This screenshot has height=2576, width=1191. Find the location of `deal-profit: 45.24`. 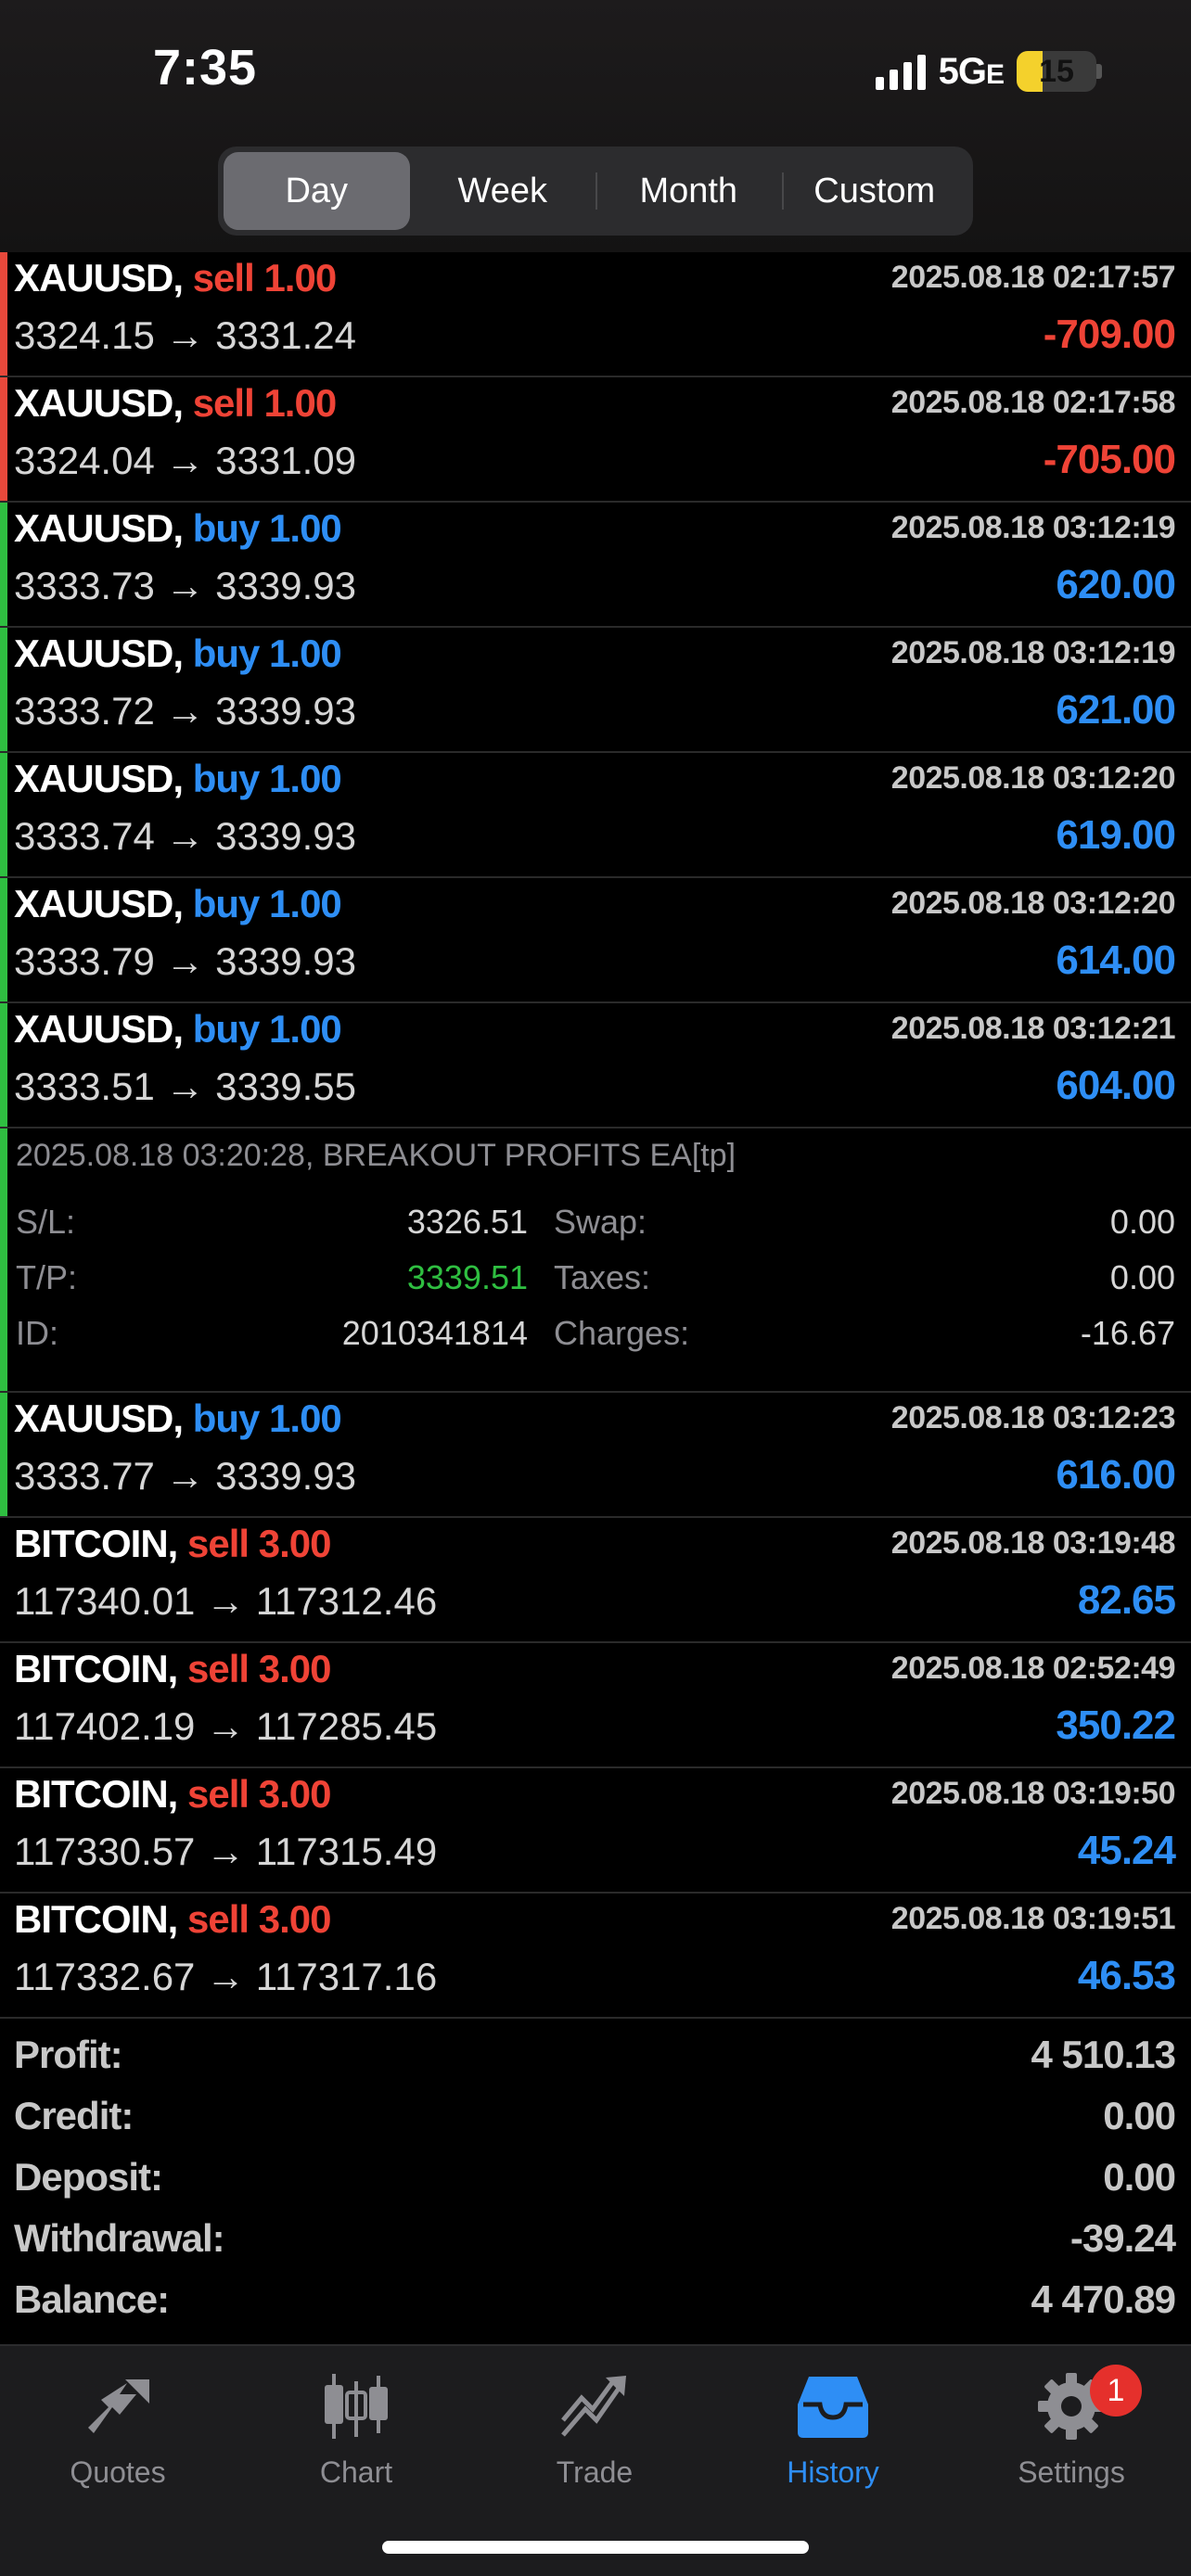

deal-profit: 45.24 is located at coordinates (1126, 1850).